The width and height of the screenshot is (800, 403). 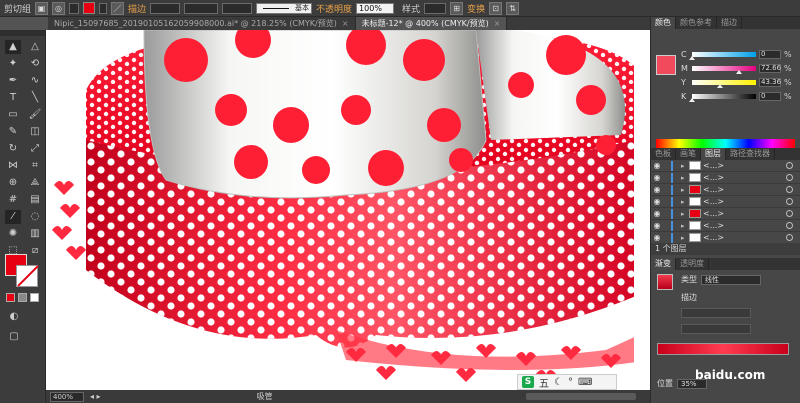 What do you see at coordinates (118, 8) in the screenshot?
I see `stroke-swatch: ／` at bounding box center [118, 8].